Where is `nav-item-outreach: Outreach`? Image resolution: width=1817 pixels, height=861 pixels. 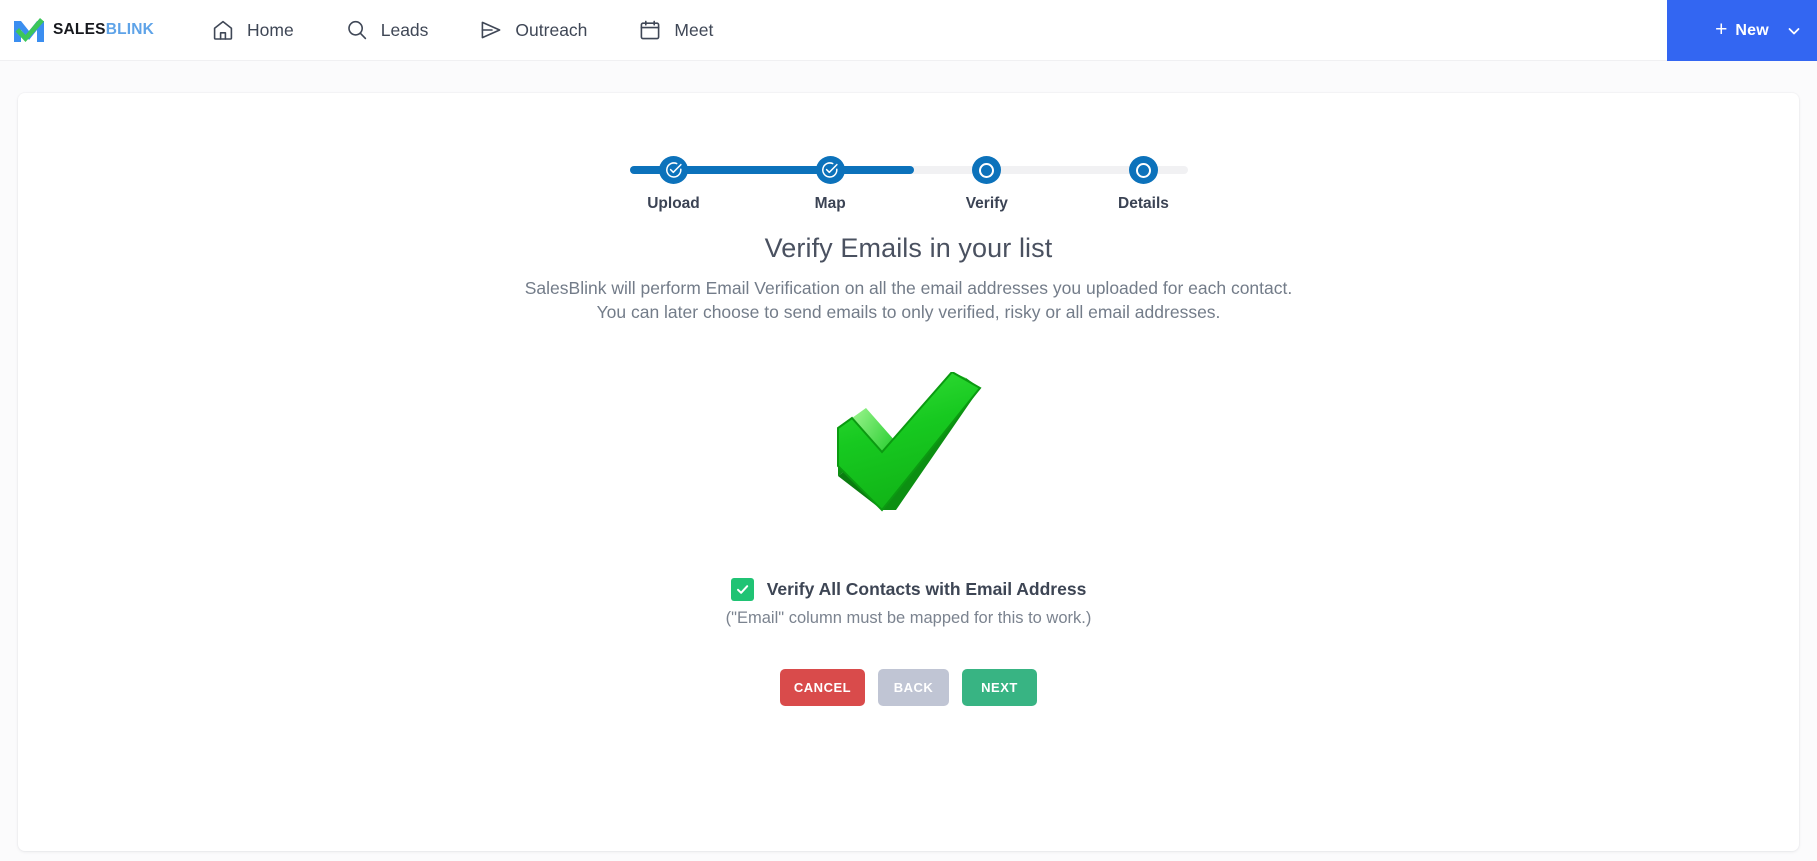
nav-item-outreach: Outreach is located at coordinates (532, 30).